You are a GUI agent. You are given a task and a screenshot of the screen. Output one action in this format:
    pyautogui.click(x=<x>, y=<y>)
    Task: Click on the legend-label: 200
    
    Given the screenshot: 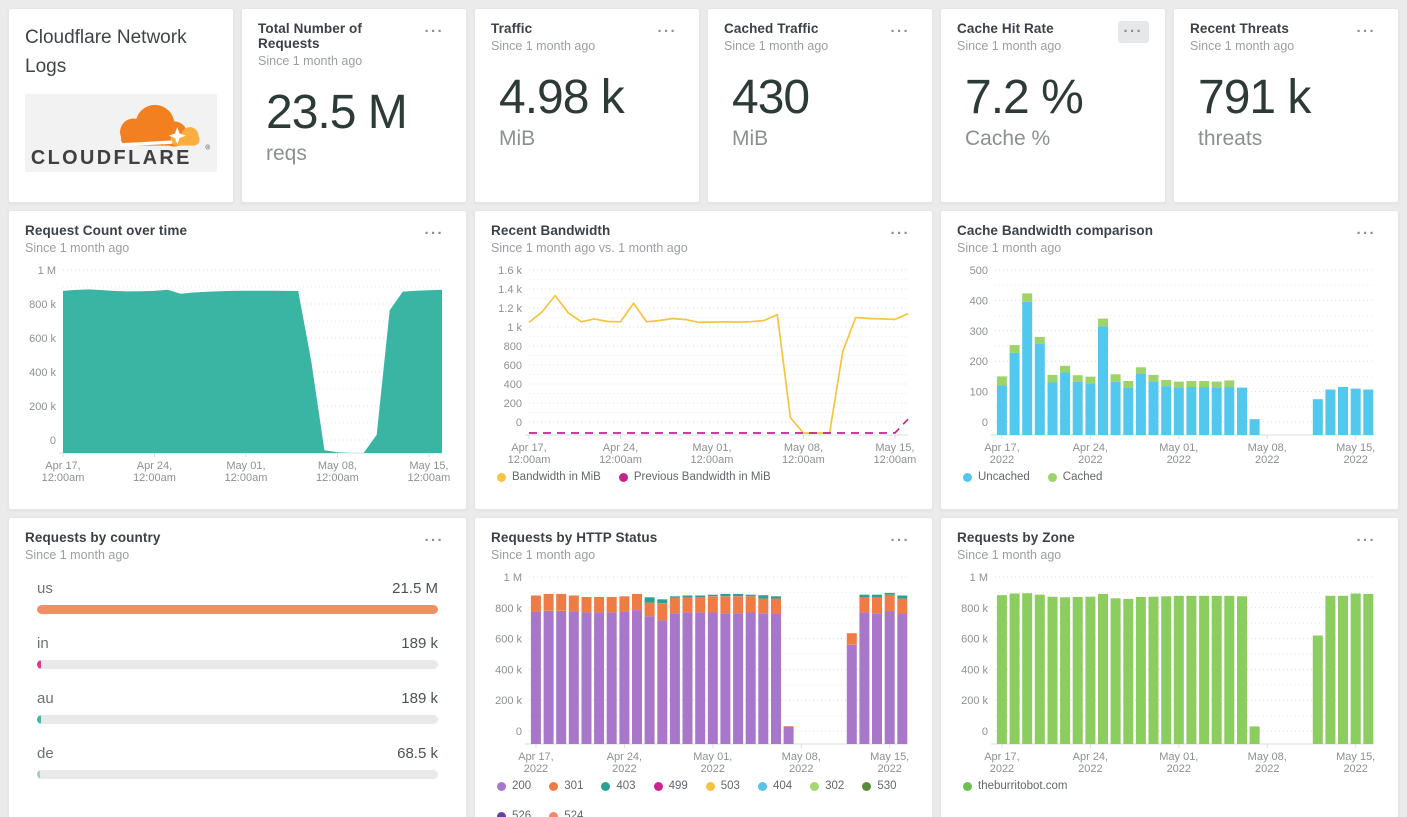 What is the action you would take?
    pyautogui.click(x=522, y=786)
    